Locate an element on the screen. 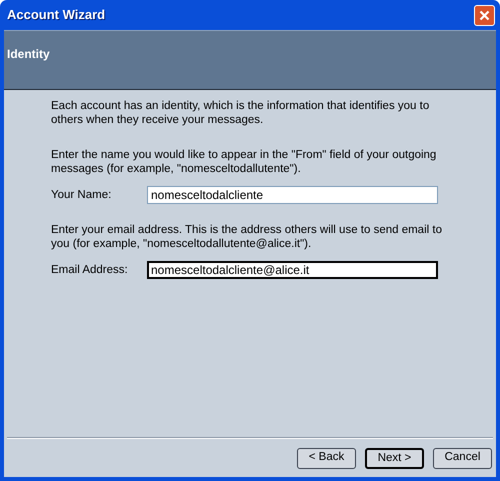 The image size is (500, 481). close-button is located at coordinates (484, 15).